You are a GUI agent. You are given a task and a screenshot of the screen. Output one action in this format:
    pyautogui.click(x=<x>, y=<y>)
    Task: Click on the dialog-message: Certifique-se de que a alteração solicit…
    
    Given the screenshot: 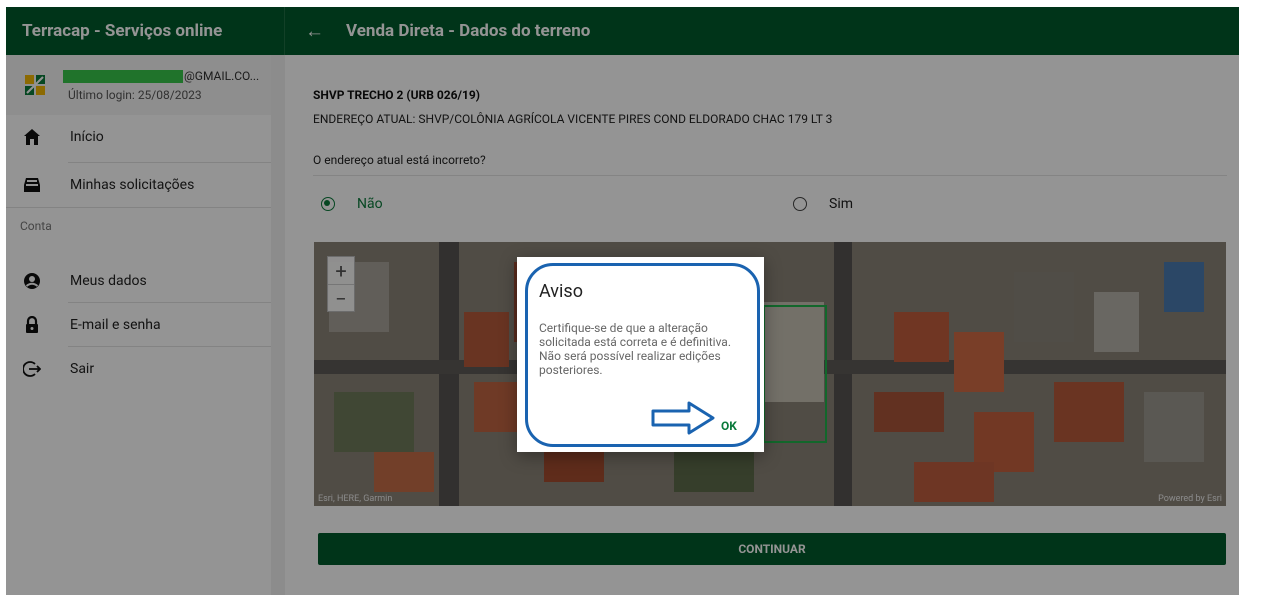 What is the action you would take?
    pyautogui.click(x=635, y=349)
    